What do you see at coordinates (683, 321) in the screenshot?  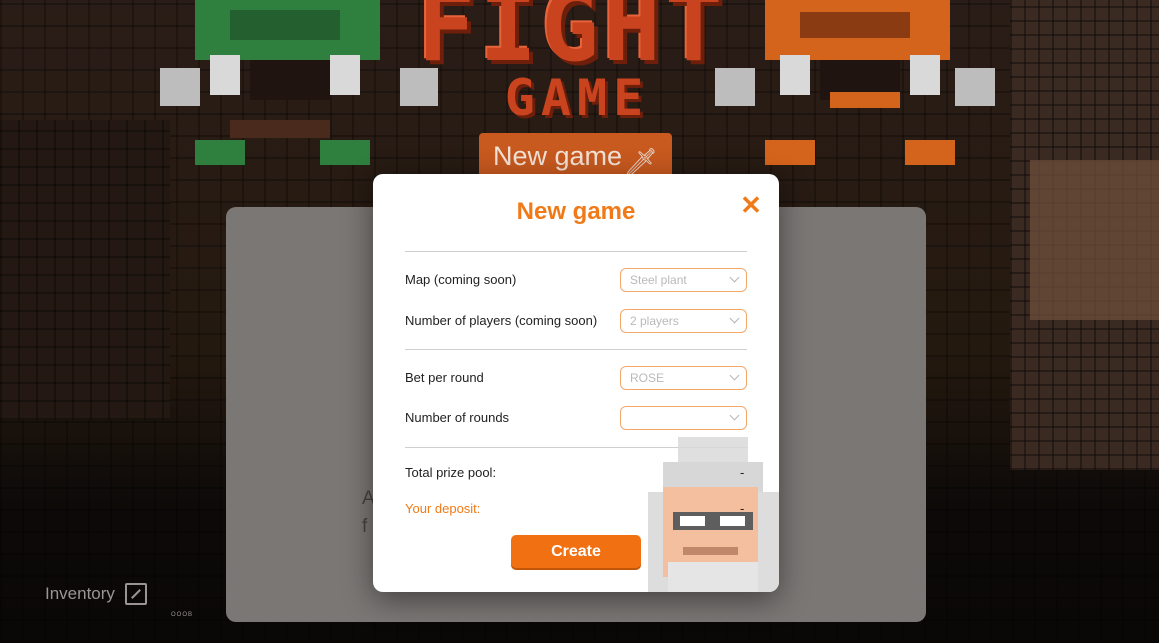 I see `players-select: 2 players` at bounding box center [683, 321].